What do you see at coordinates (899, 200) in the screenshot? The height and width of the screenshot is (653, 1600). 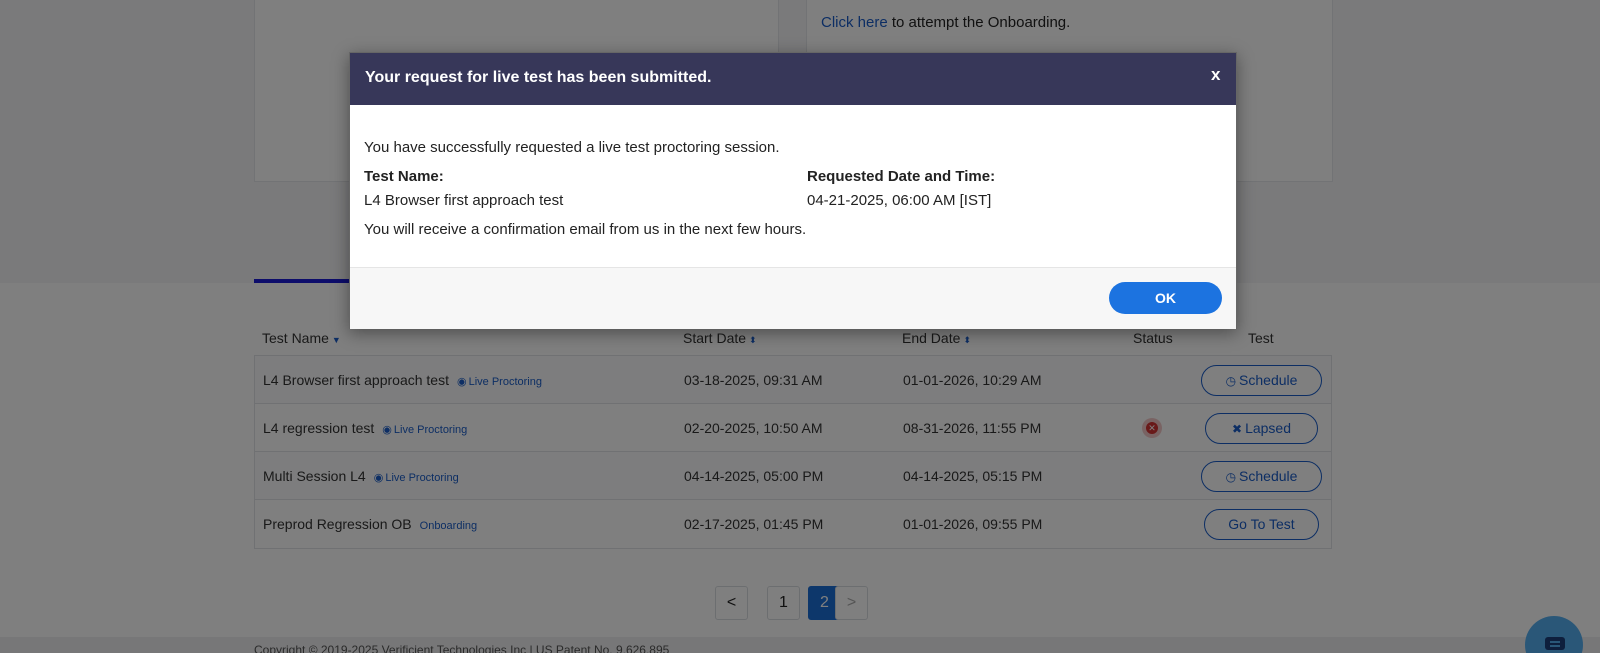 I see `datetime-value: 04-21-2025, 06:00 AM [IST]` at bounding box center [899, 200].